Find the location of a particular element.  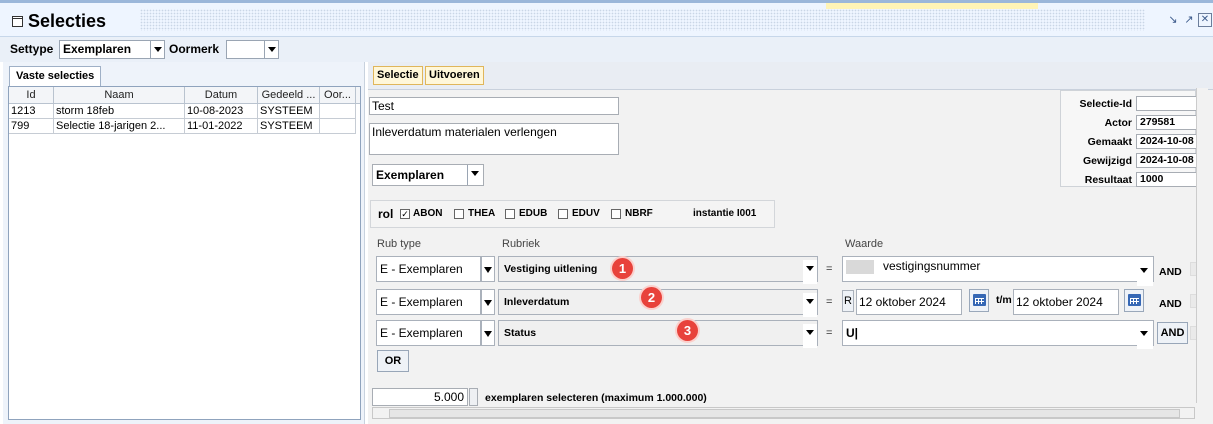

checkbox-nbrf-label: NBRF is located at coordinates (639, 213).